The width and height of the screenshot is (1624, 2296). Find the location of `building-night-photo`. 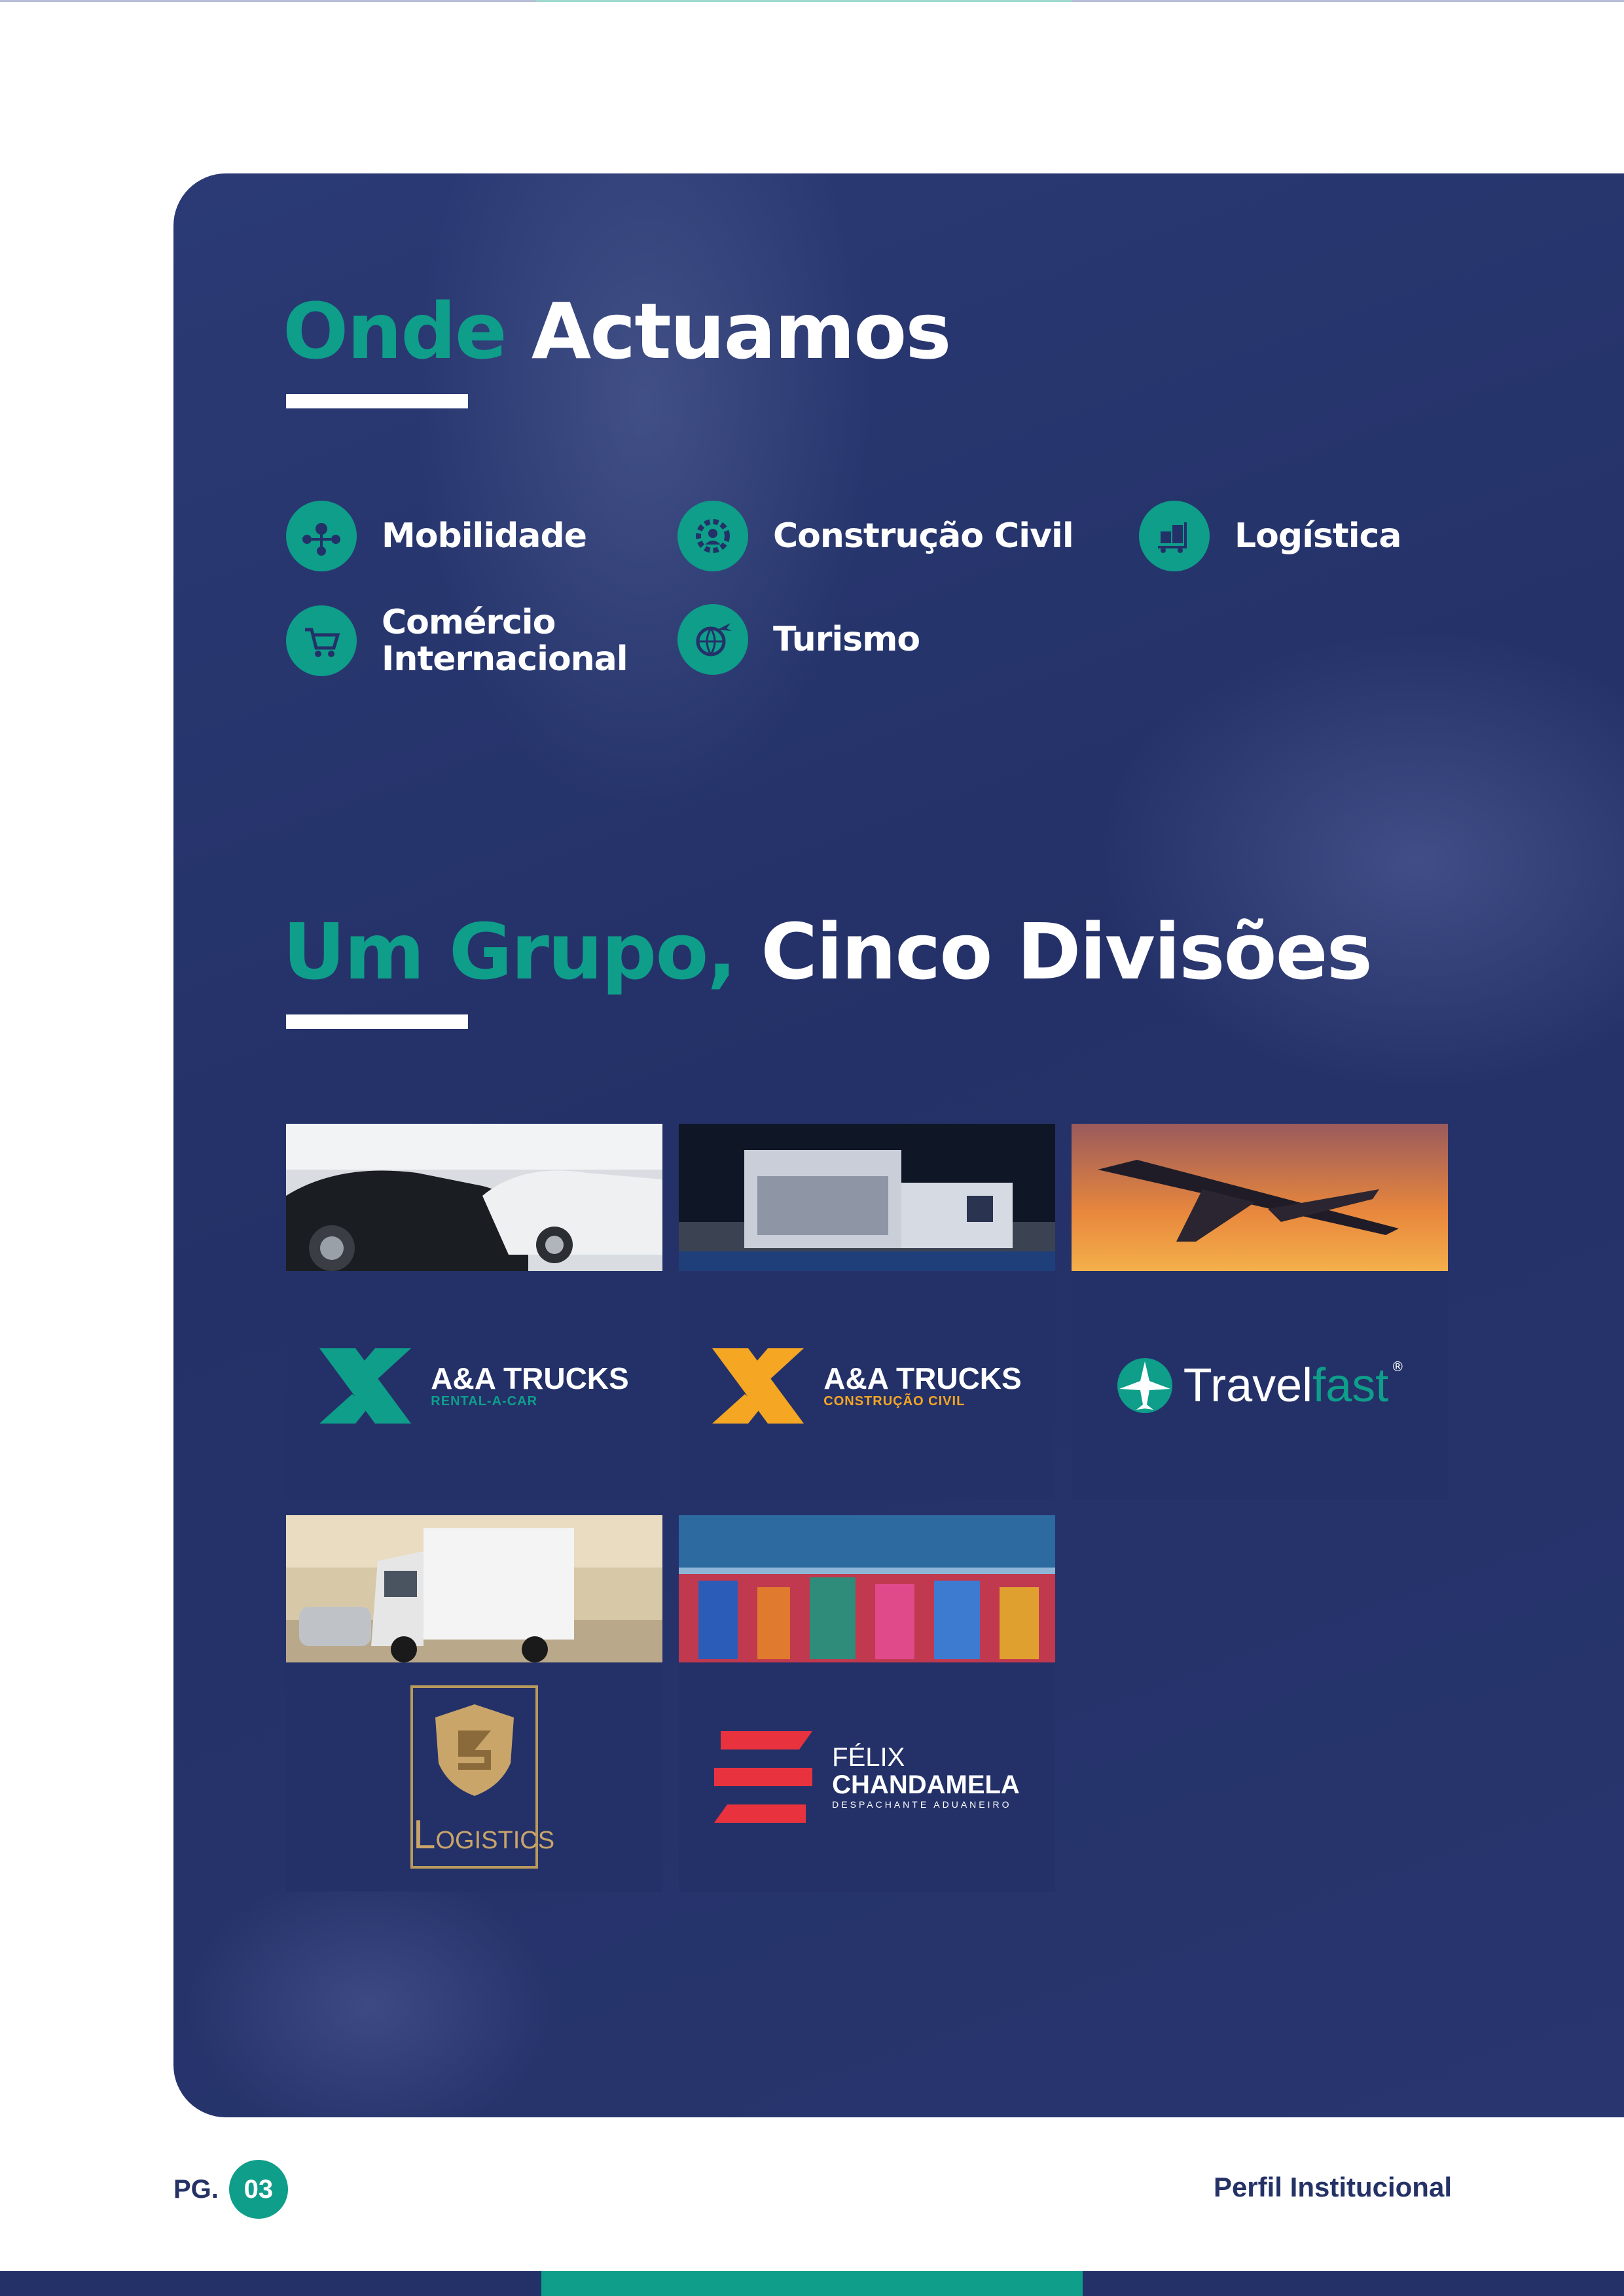

building-night-photo is located at coordinates (867, 1197).